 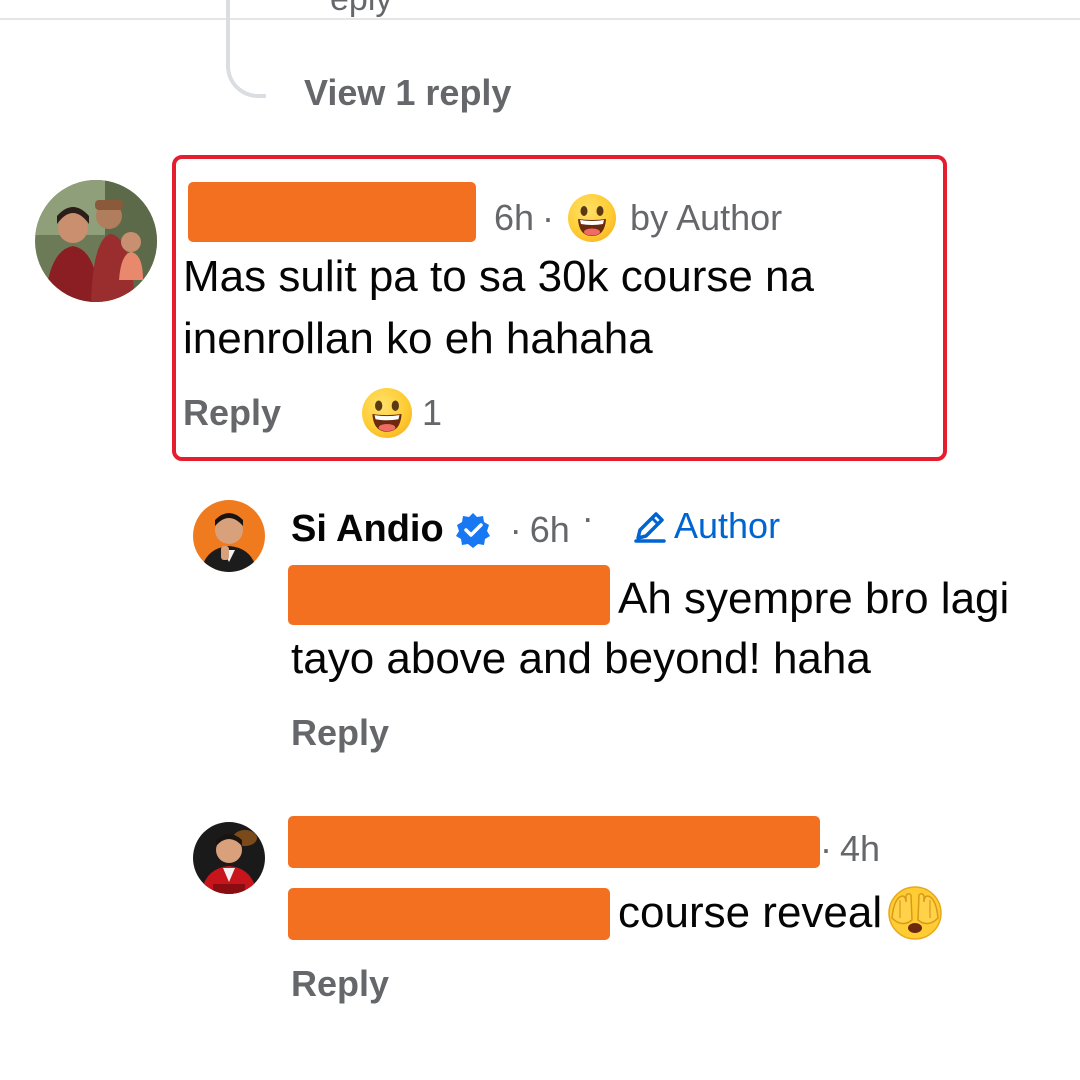 I want to click on reply-body-line2: tayo above and beyond! haha, so click(x=581, y=658).